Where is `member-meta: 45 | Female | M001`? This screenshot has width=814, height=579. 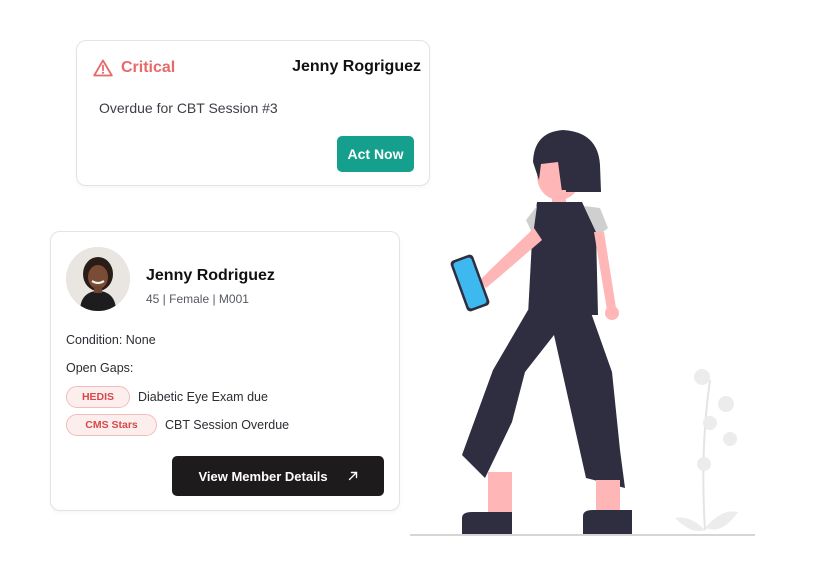
member-meta: 45 | Female | M001 is located at coordinates (197, 299).